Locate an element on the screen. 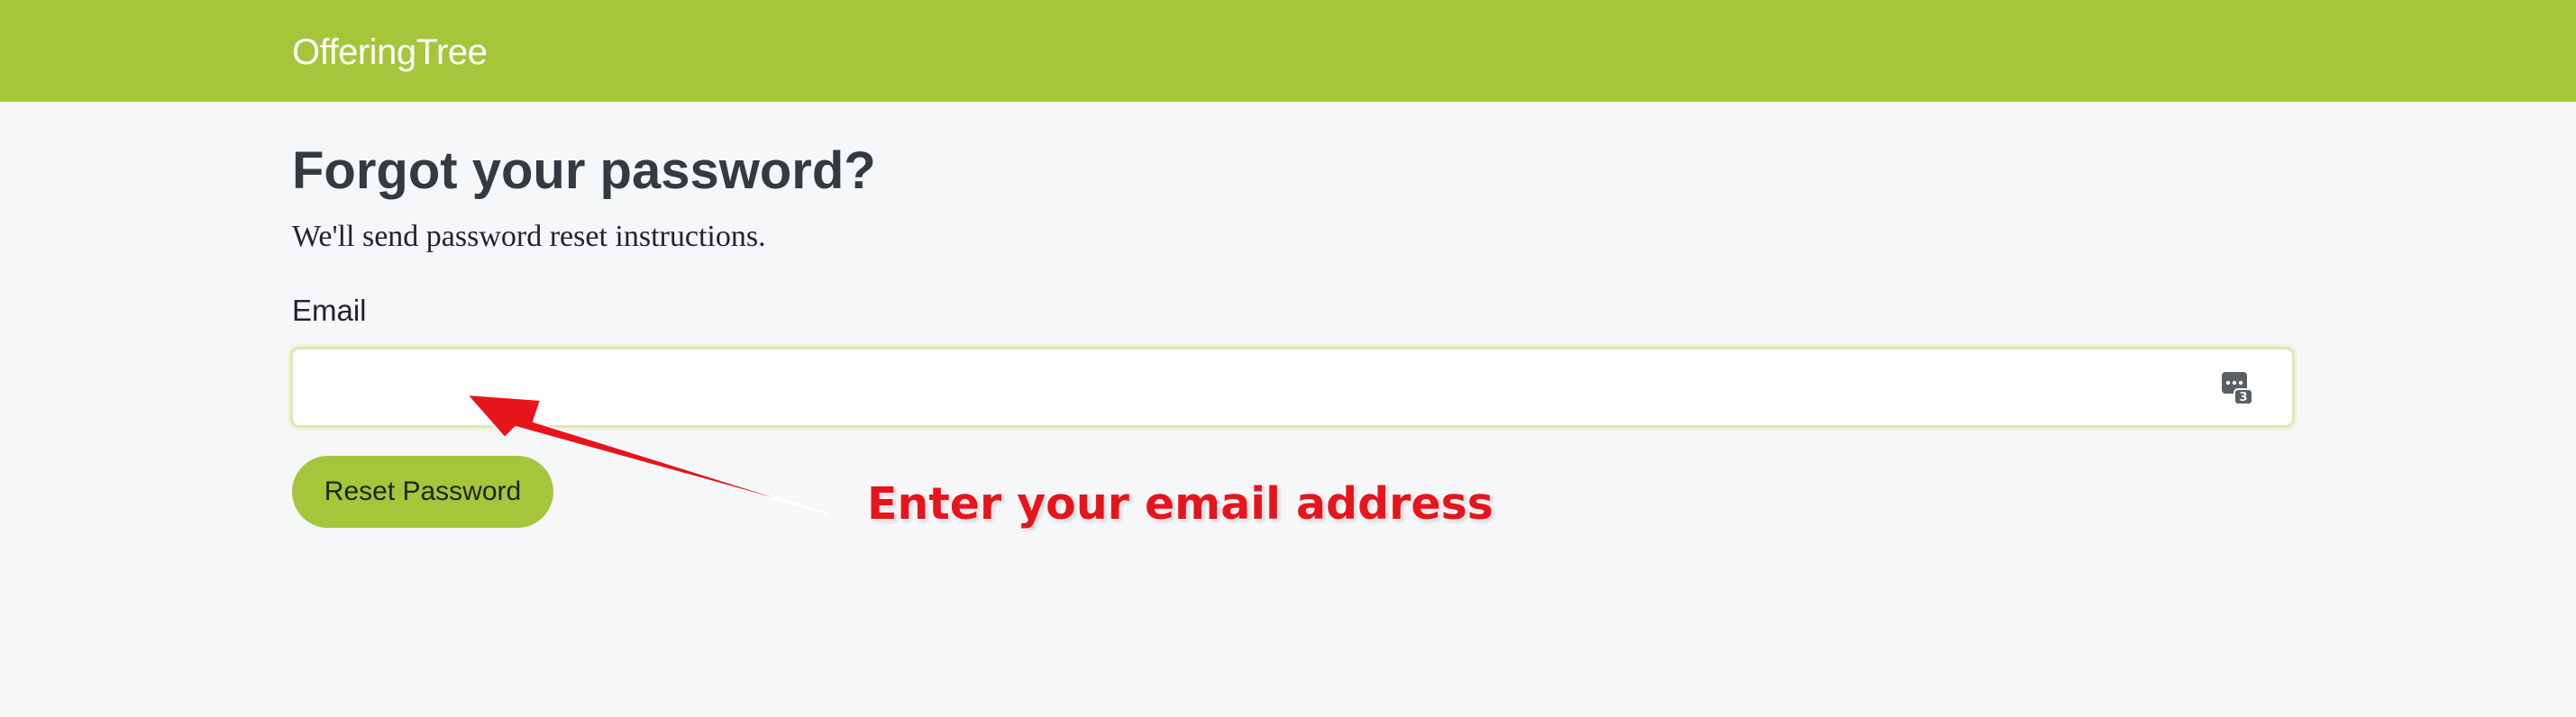  email-label: Email is located at coordinates (329, 310).